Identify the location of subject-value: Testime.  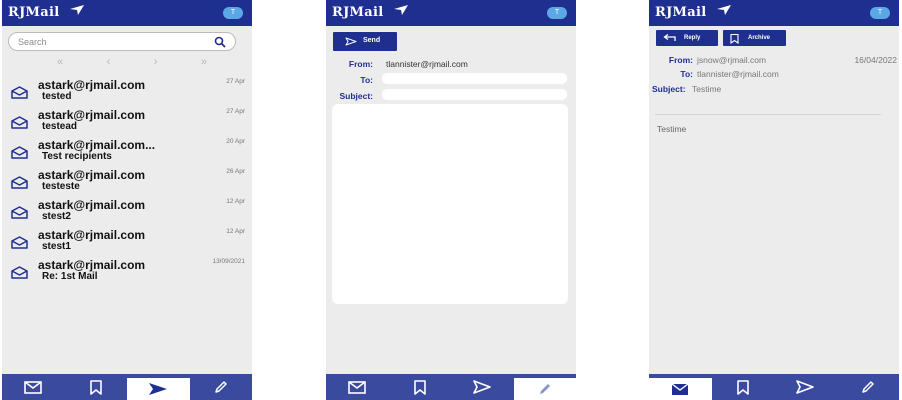
(707, 89).